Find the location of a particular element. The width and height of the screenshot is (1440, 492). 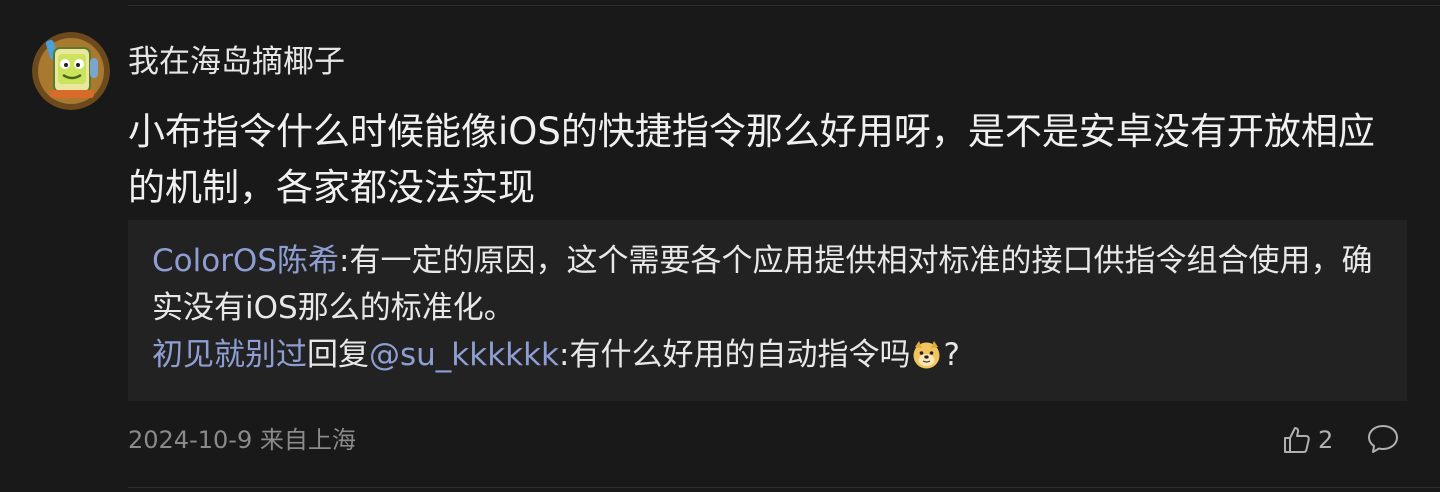

reply-text: 有什么好用的自动指令吗 is located at coordinates (740, 355).